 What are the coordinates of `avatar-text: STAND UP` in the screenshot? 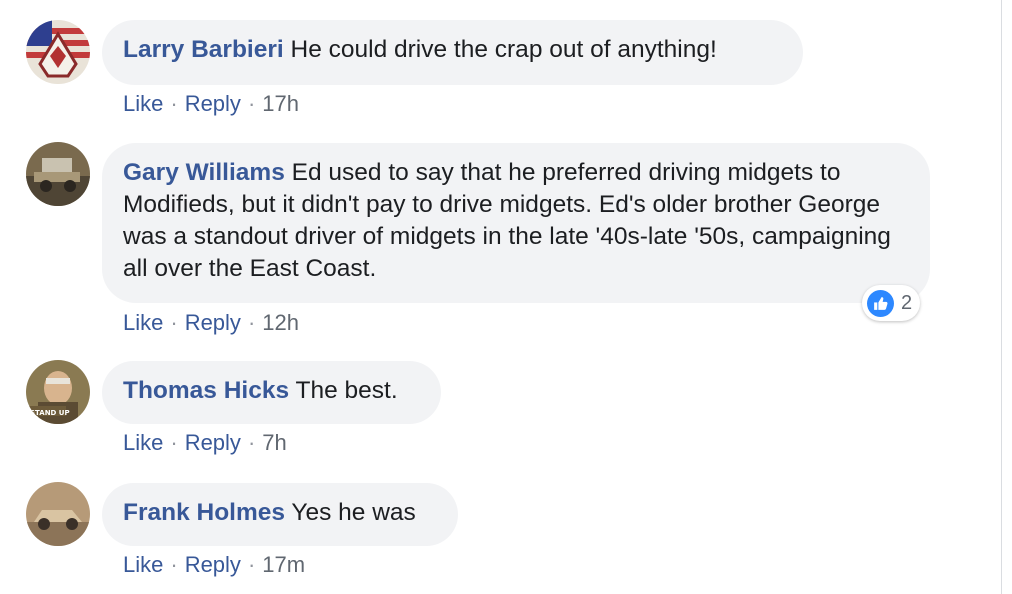 It's located at (50, 413).